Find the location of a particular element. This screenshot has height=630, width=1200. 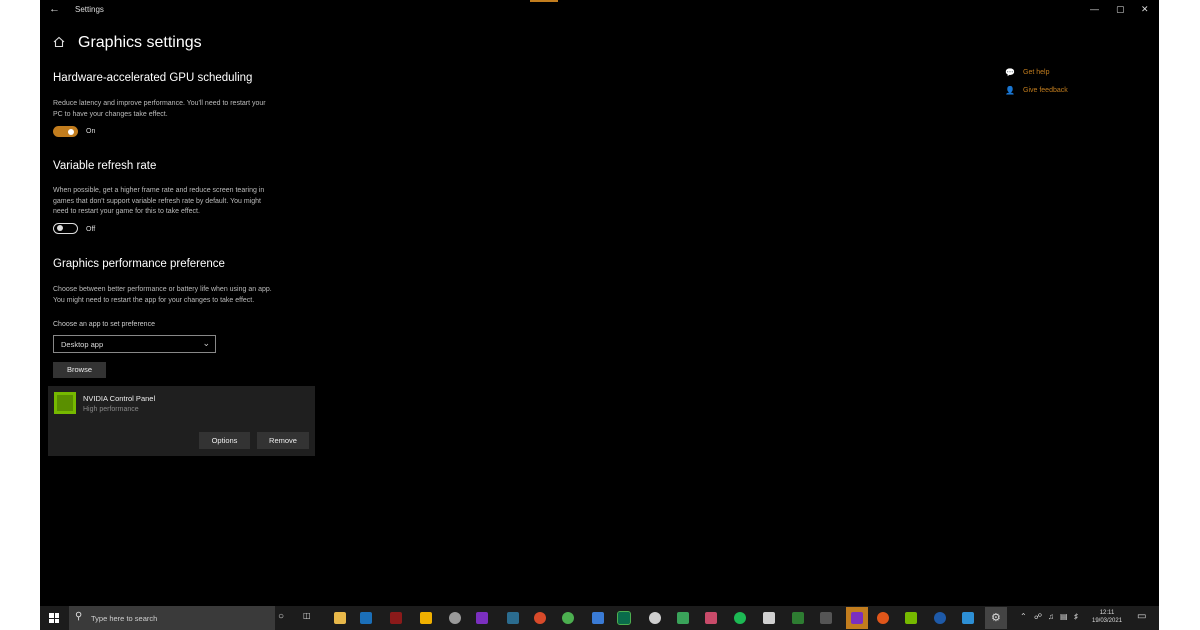

mail-icon is located at coordinates (968, 618).